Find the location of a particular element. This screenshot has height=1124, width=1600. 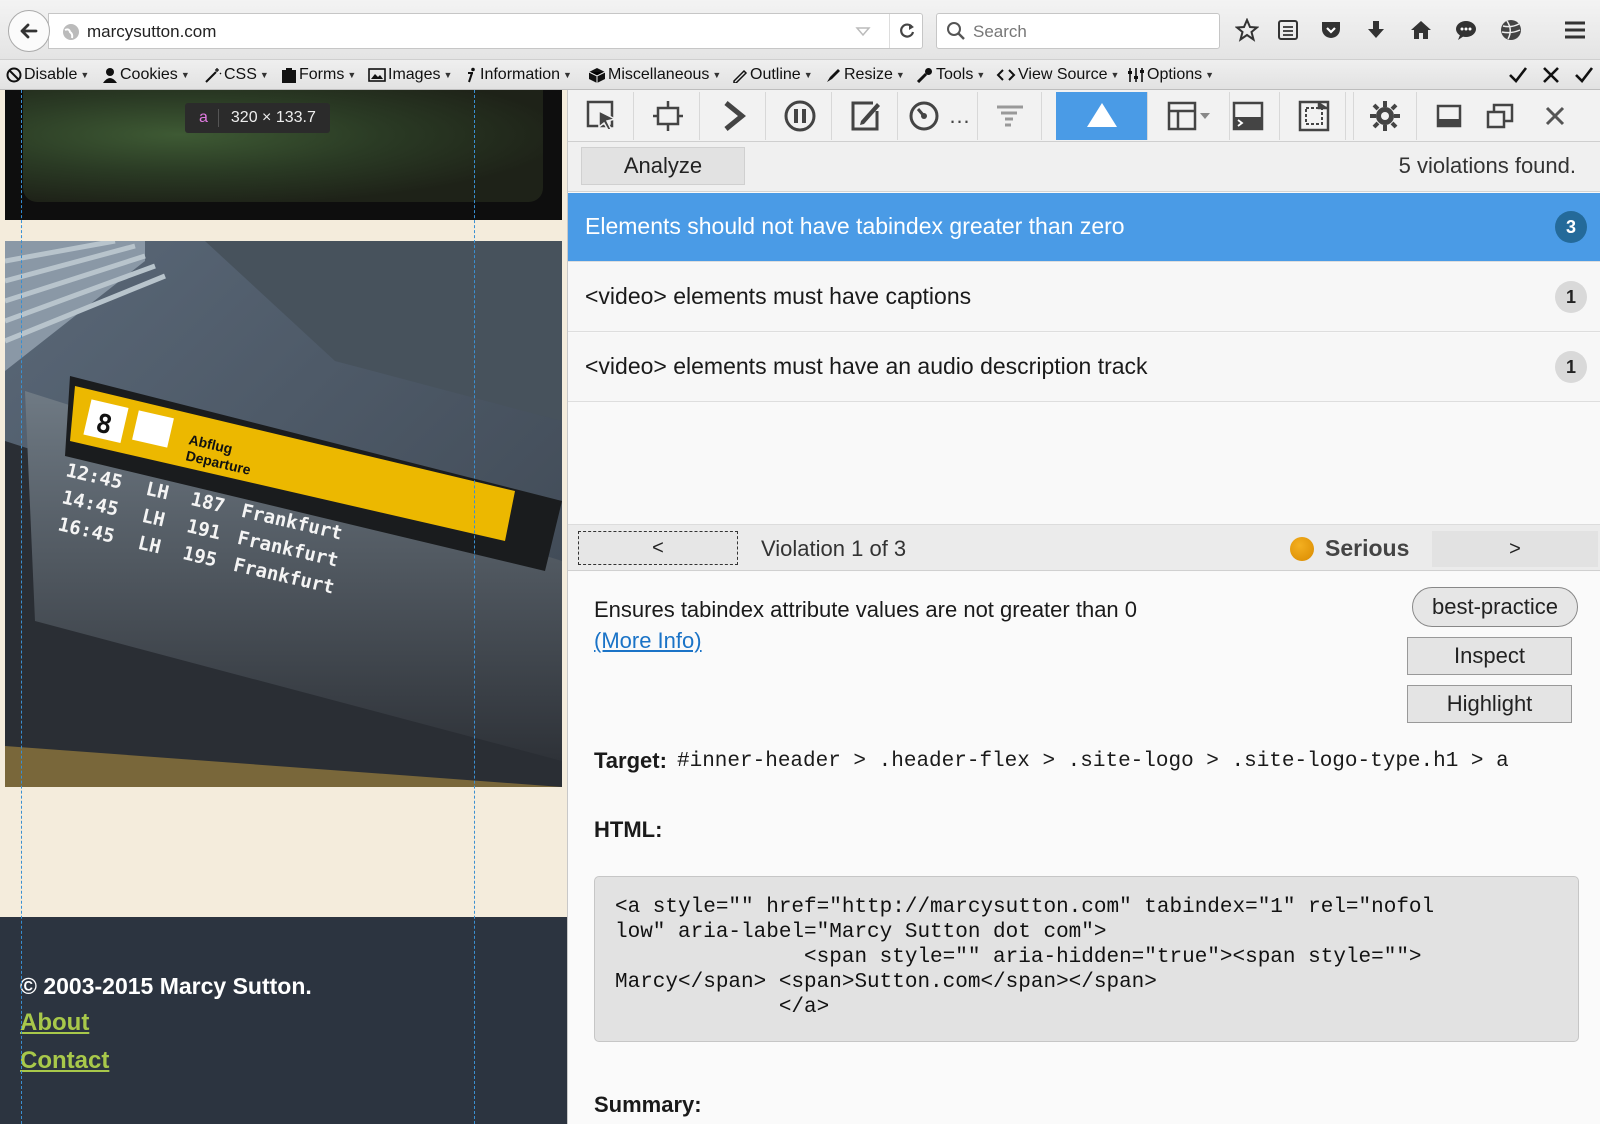

code-brackets-icon is located at coordinates (1006, 75).